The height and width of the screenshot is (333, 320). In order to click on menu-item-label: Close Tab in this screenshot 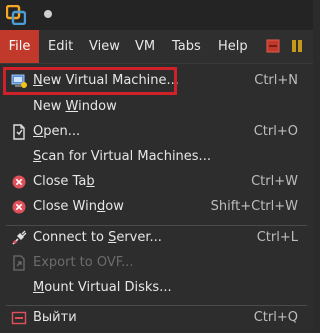, I will do `click(64, 181)`.